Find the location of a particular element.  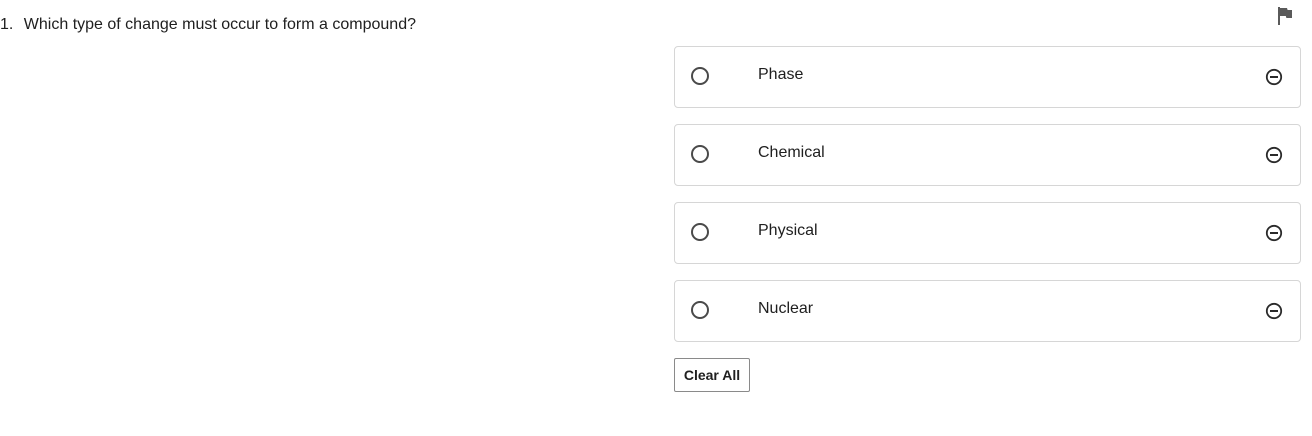

question-number: 1. is located at coordinates (7, 24).